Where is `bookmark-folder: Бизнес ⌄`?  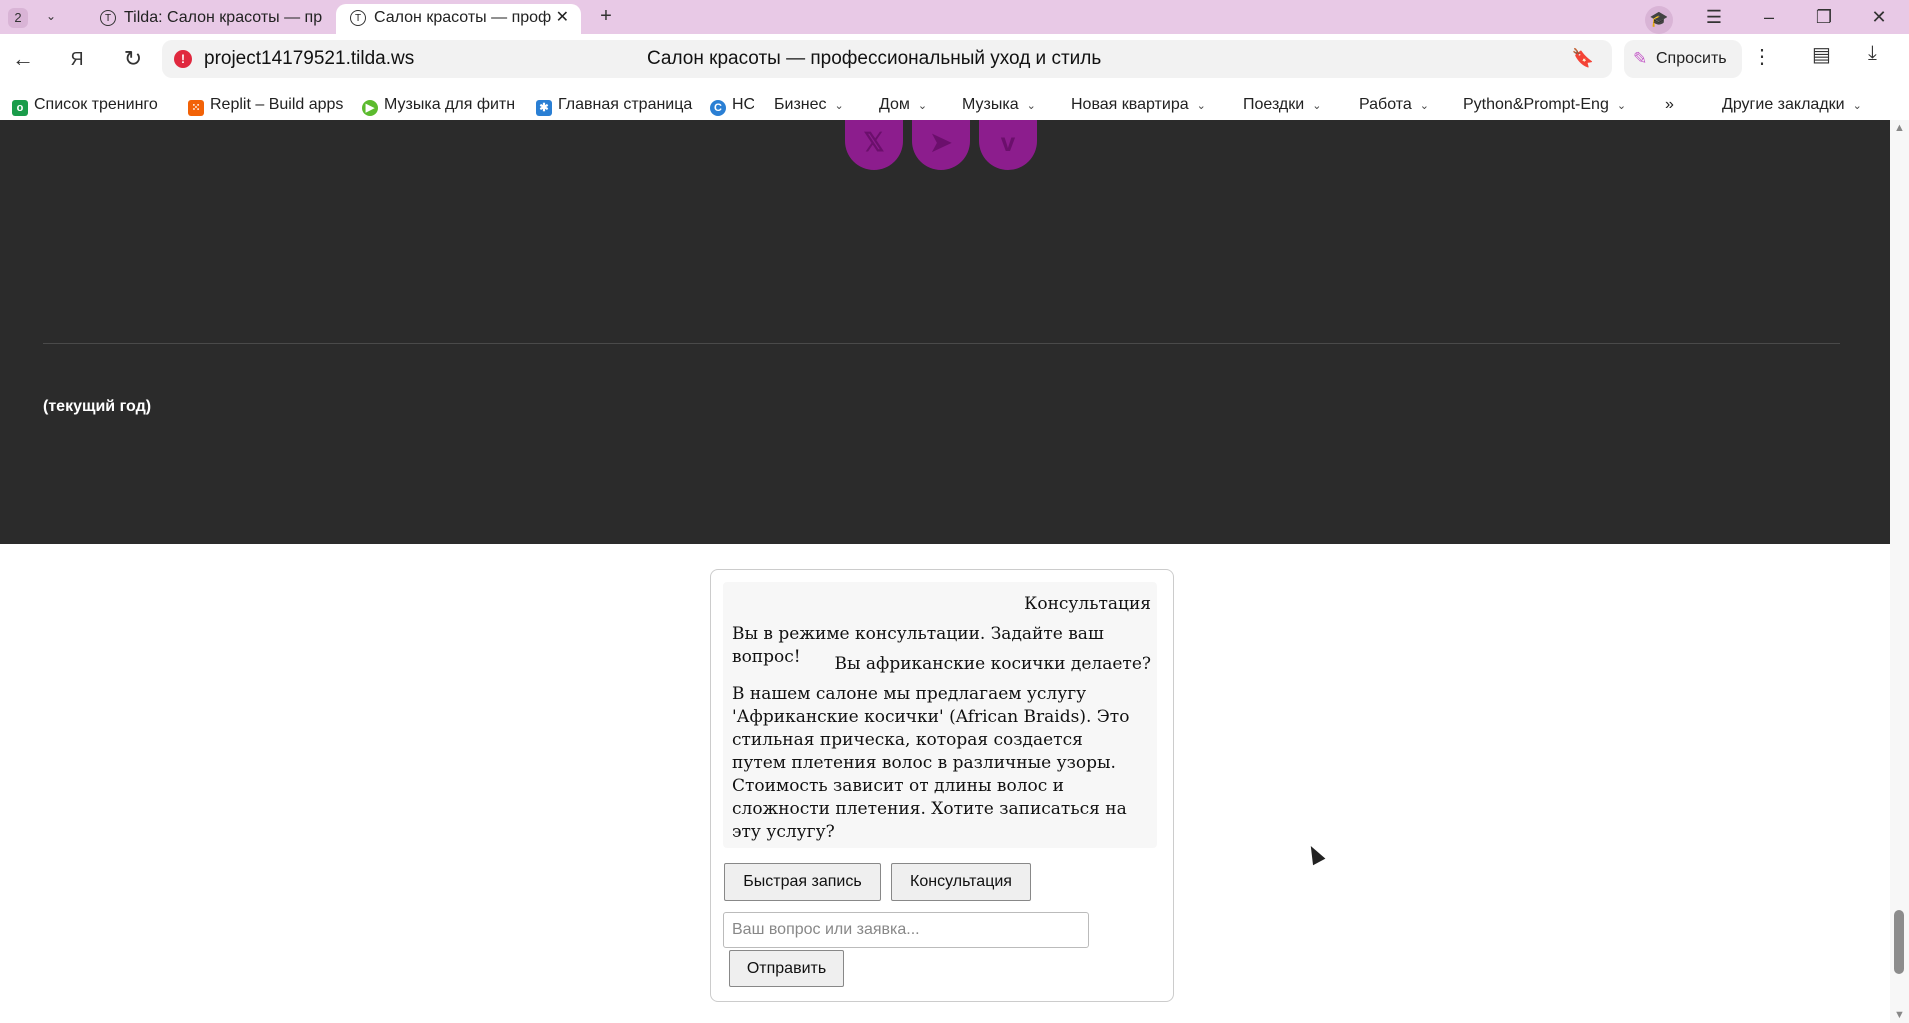
bookmark-folder: Бизнес ⌄ is located at coordinates (809, 105).